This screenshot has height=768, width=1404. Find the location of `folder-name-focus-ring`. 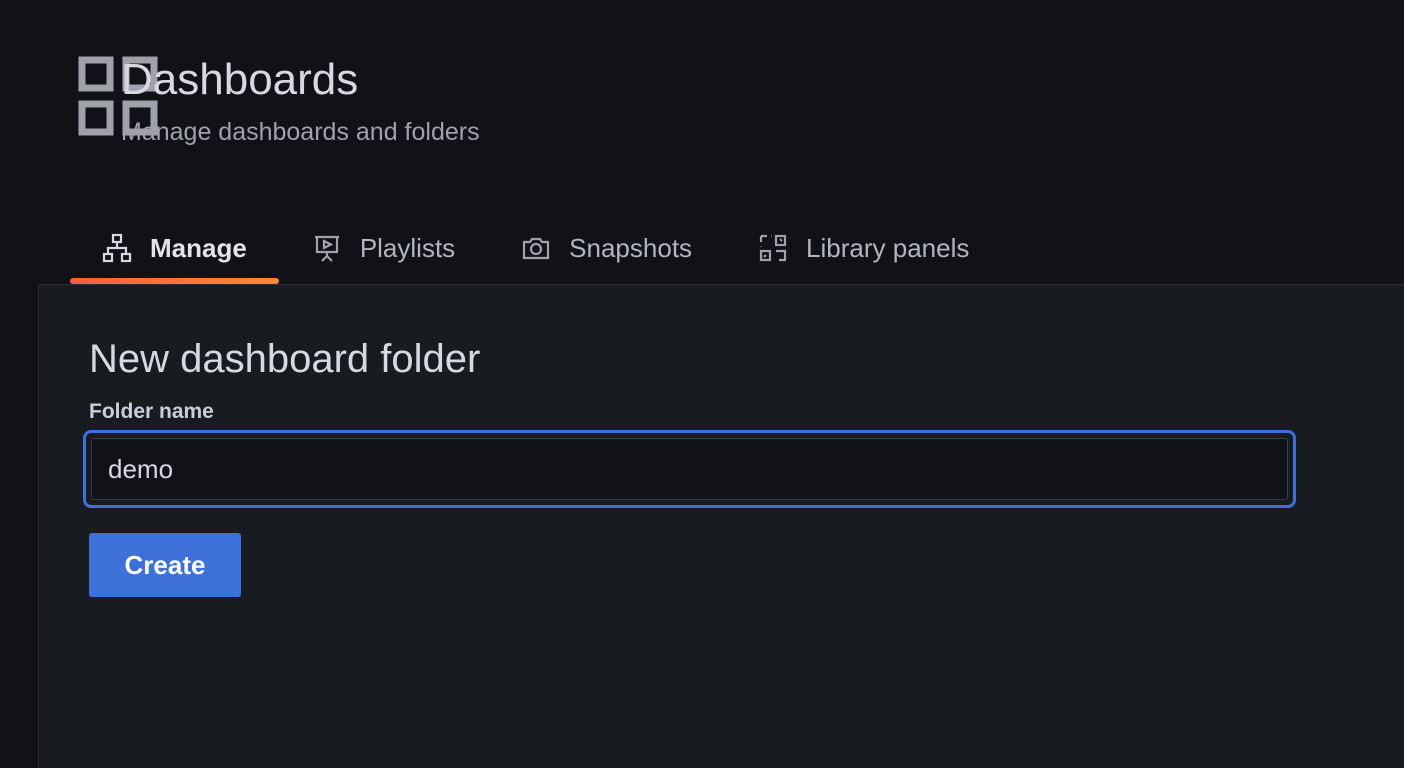

folder-name-focus-ring is located at coordinates (689, 469).